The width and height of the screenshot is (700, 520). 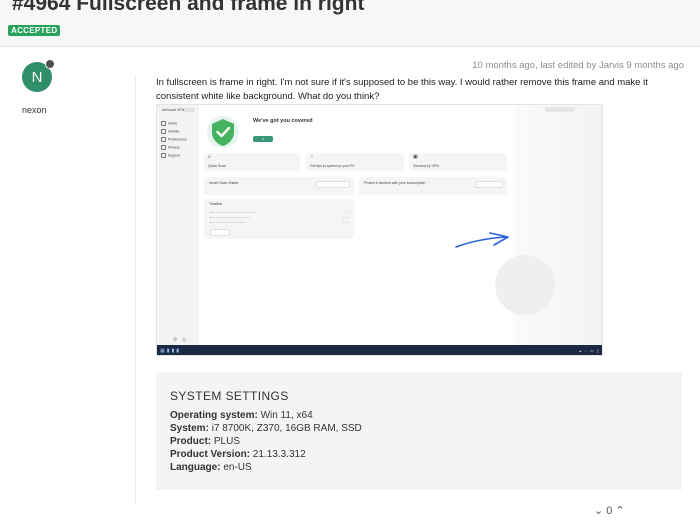 What do you see at coordinates (266, 428) in the screenshot?
I see `settings-row-system: System: i7 8700K, Z370, 16GB RAM, SSD` at bounding box center [266, 428].